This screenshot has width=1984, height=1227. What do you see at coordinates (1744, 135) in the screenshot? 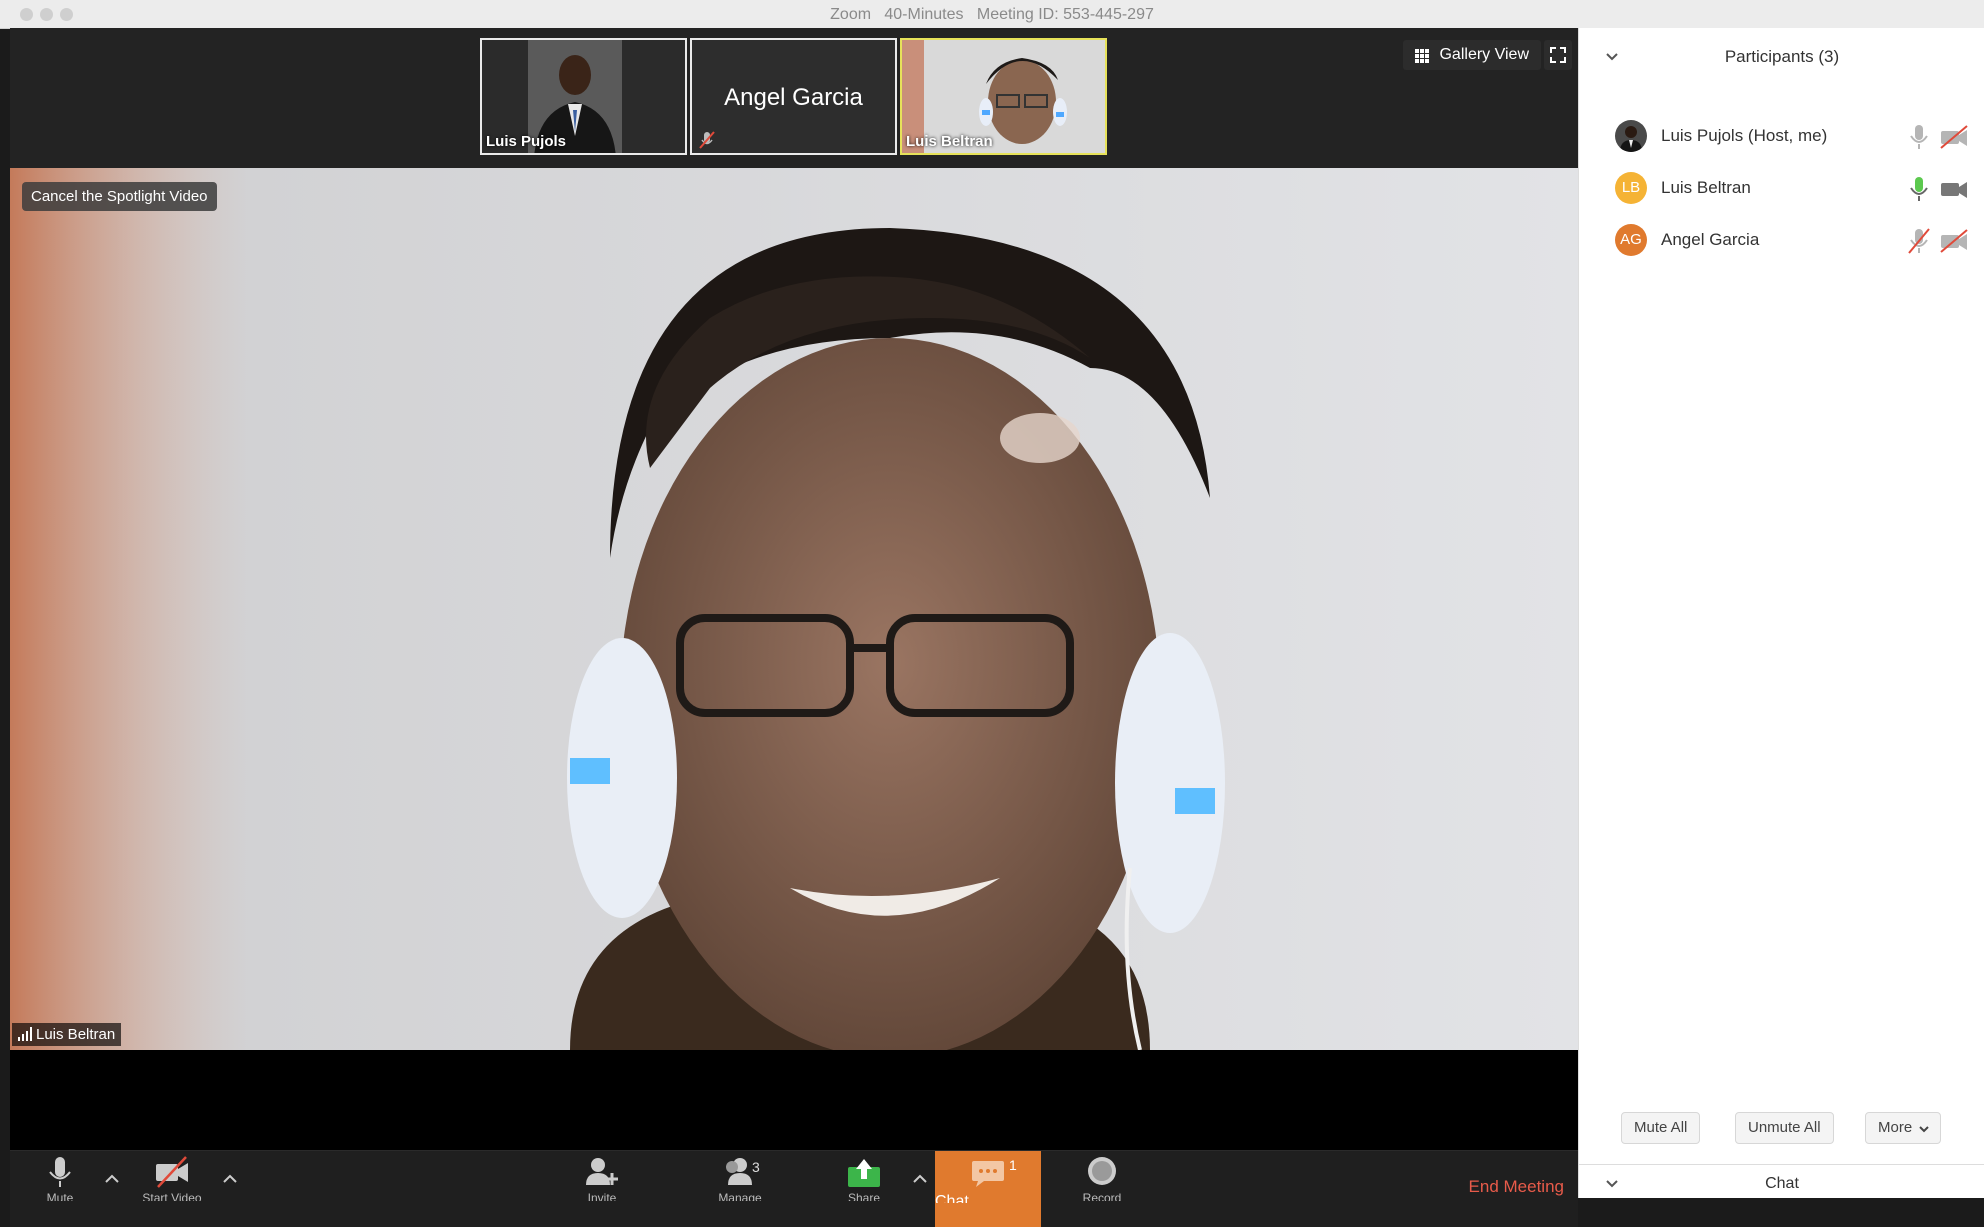
I see `participant-name: Luis Pujols (Host, me)` at bounding box center [1744, 135].